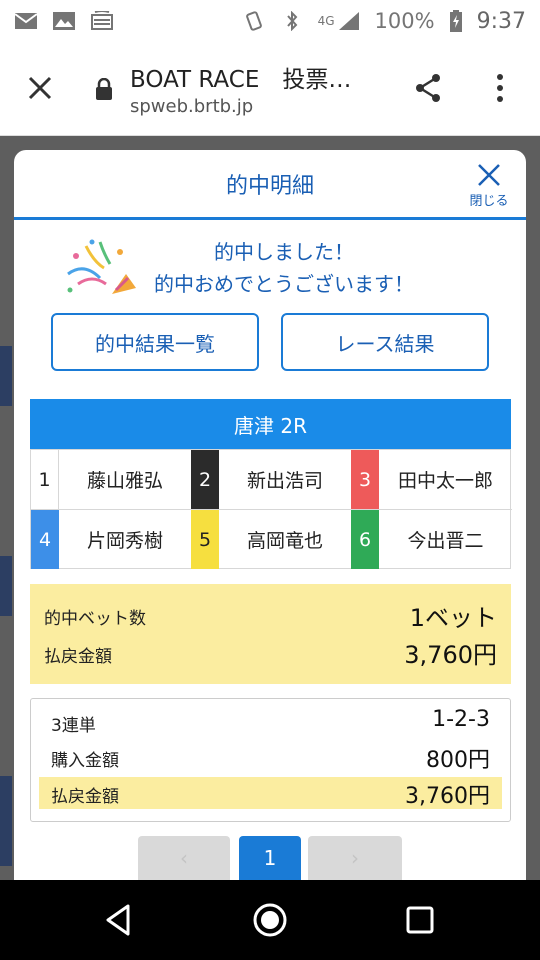 The width and height of the screenshot is (540, 960). Describe the element at coordinates (104, 89) in the screenshot. I see `lock-icon` at that location.